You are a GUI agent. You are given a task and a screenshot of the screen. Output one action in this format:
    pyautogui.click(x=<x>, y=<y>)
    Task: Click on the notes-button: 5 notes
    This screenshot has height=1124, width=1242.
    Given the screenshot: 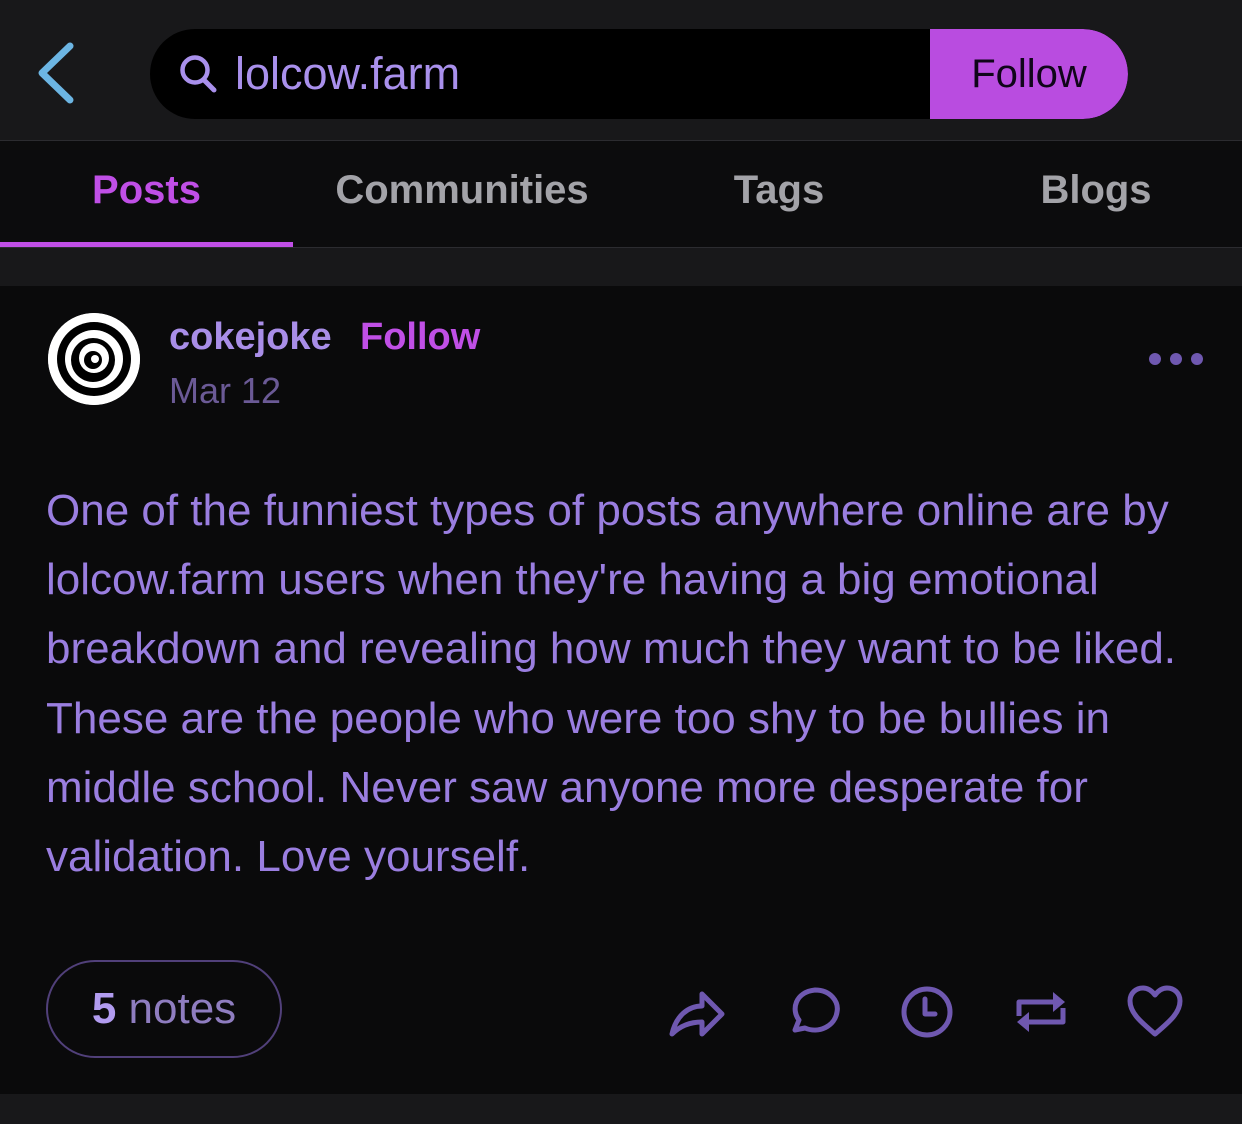 What is the action you would take?
    pyautogui.click(x=164, y=1009)
    